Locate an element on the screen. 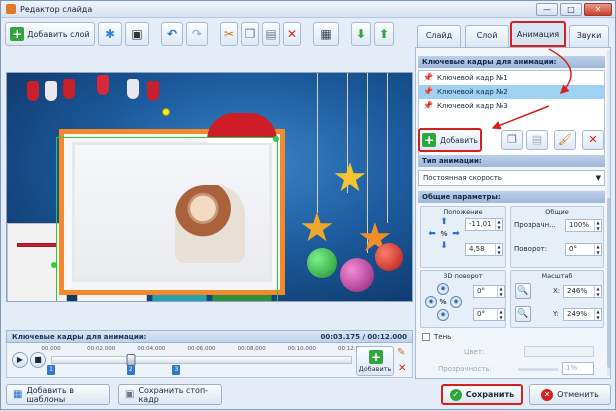 This screenshot has height=411, width=616. zoom-x-icon: 🔍 is located at coordinates (523, 291).